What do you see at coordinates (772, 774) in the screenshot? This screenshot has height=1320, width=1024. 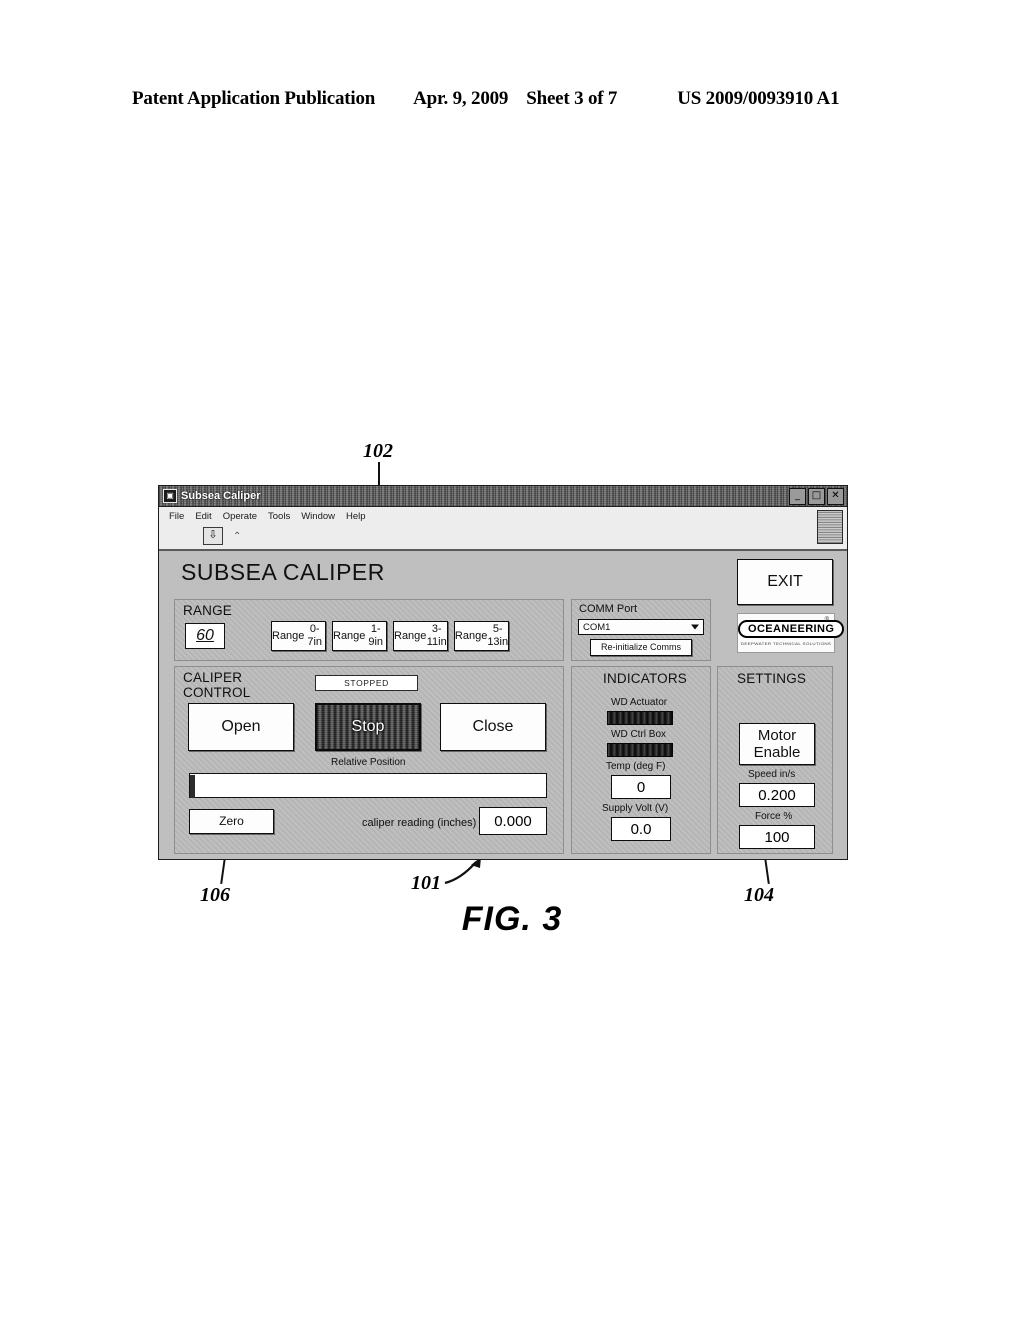 I see `speed-label: Speed in/s` at bounding box center [772, 774].